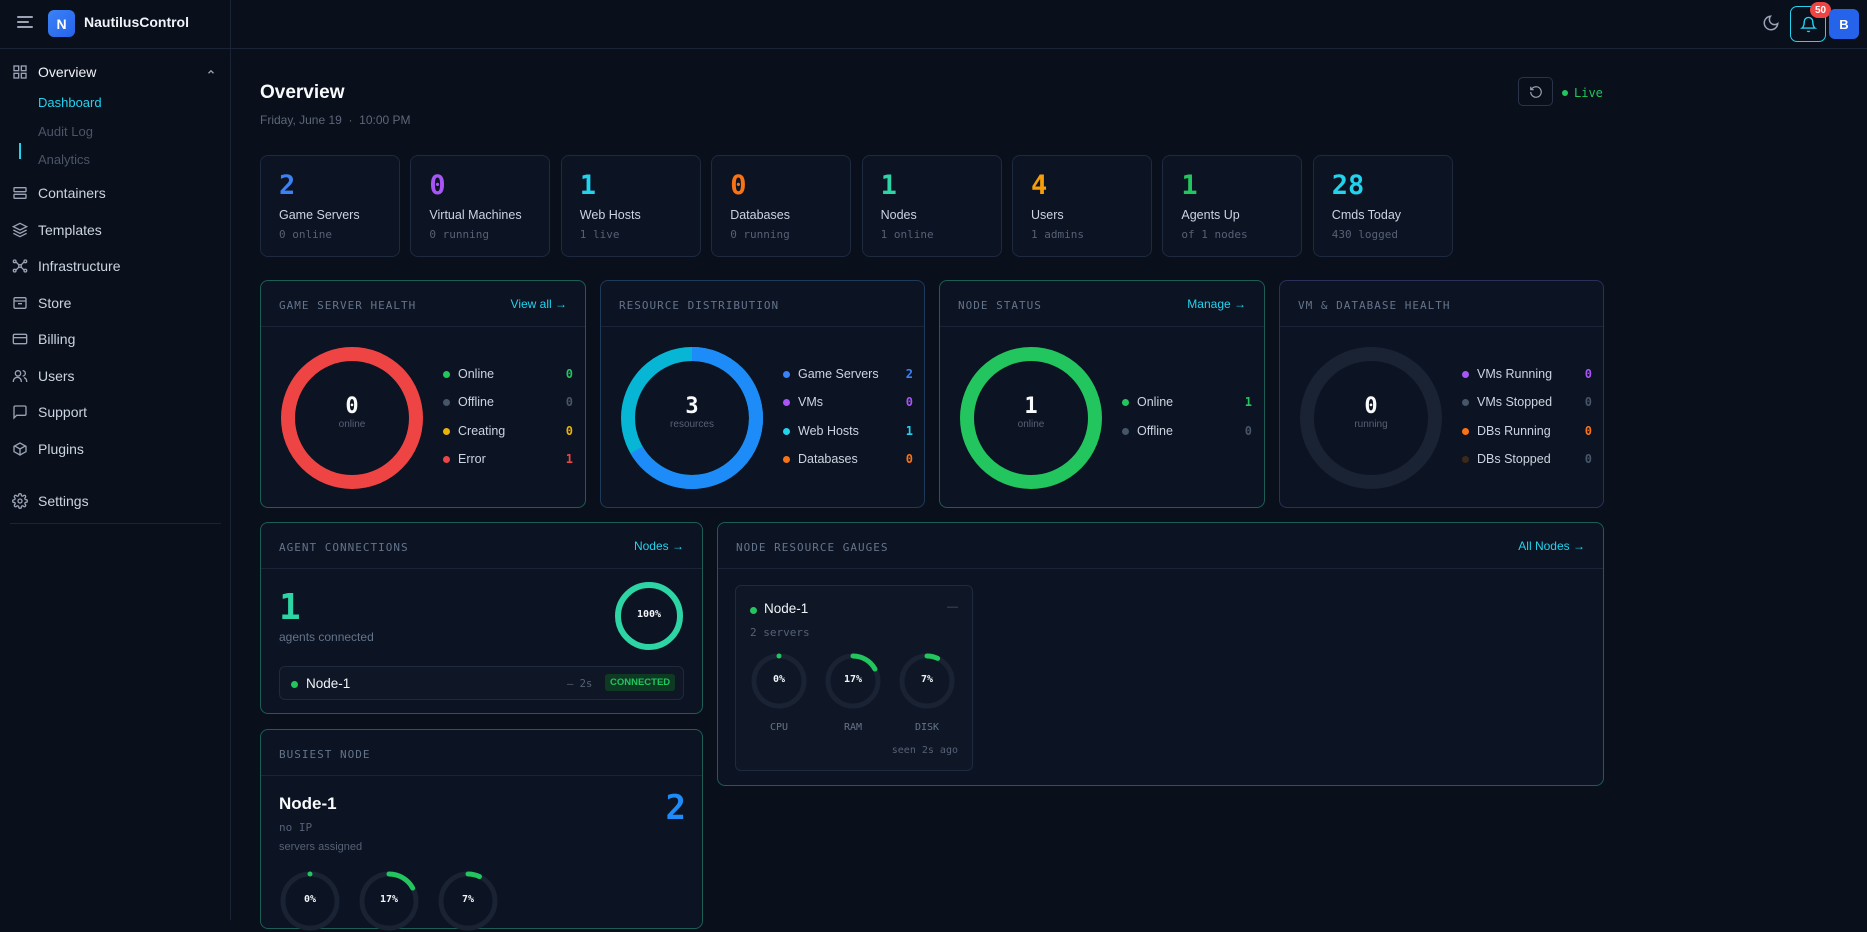  What do you see at coordinates (64, 159) in the screenshot?
I see `sidebar-sub-analytics: Analytics` at bounding box center [64, 159].